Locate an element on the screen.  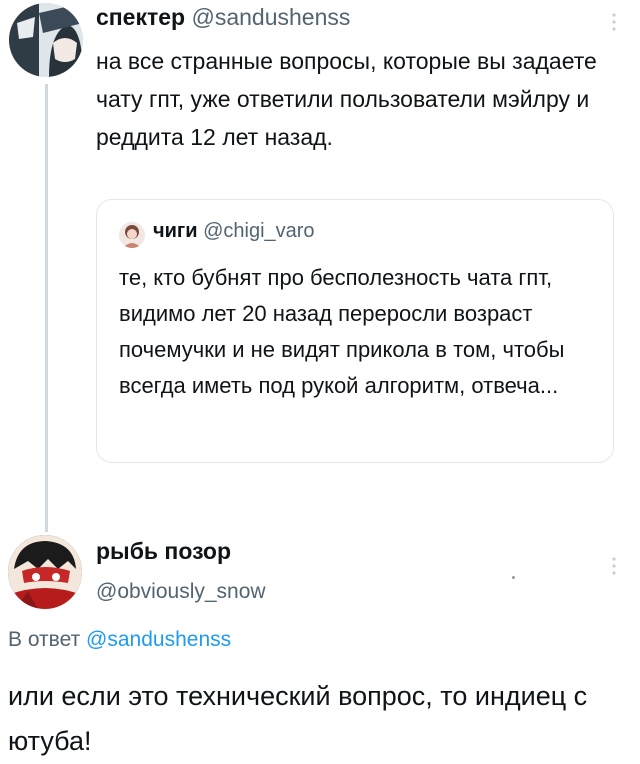
author-avatar is located at coordinates (46, 40).